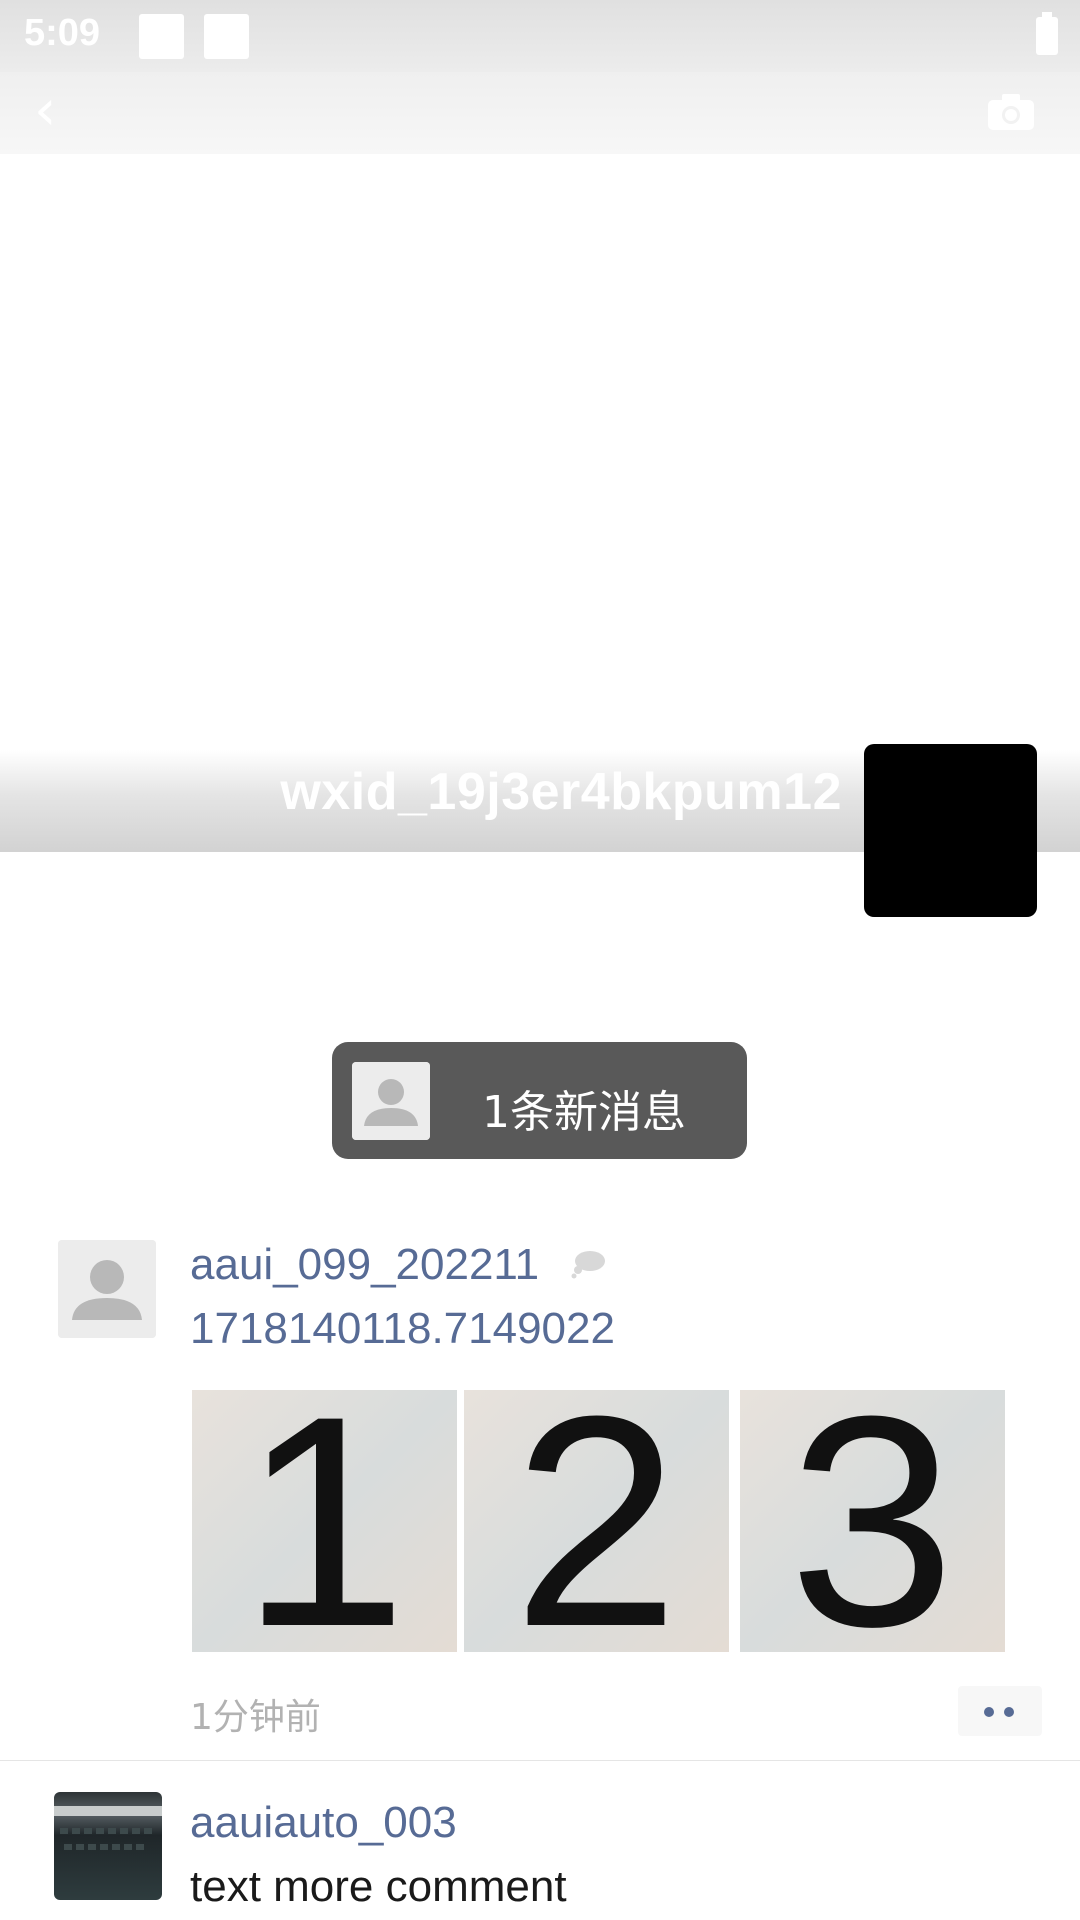 This screenshot has width=1080, height=1920. I want to click on profile-avatar, so click(950, 830).